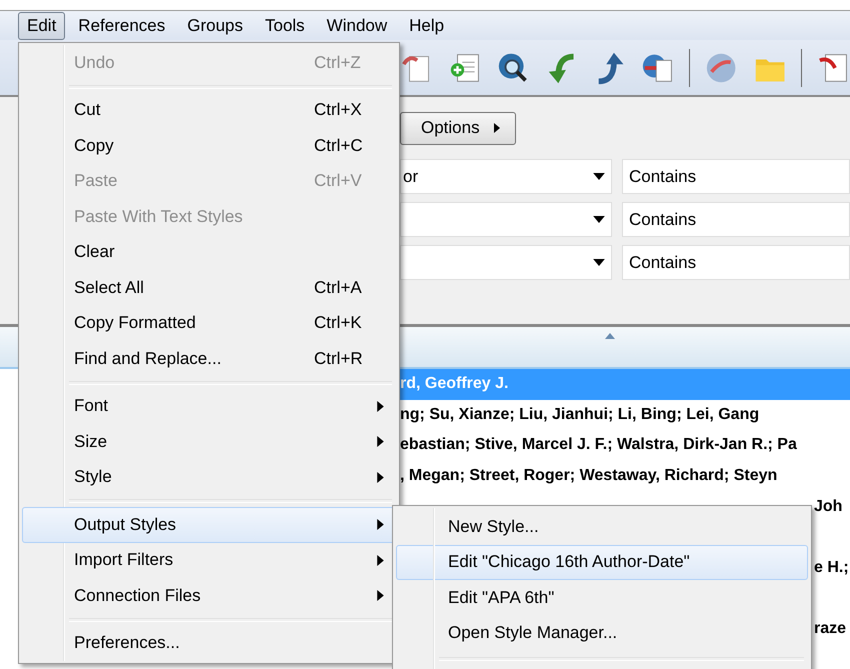 This screenshot has width=850, height=669. What do you see at coordinates (602, 598) in the screenshot?
I see `menu-item: Edit "APA 6th"` at bounding box center [602, 598].